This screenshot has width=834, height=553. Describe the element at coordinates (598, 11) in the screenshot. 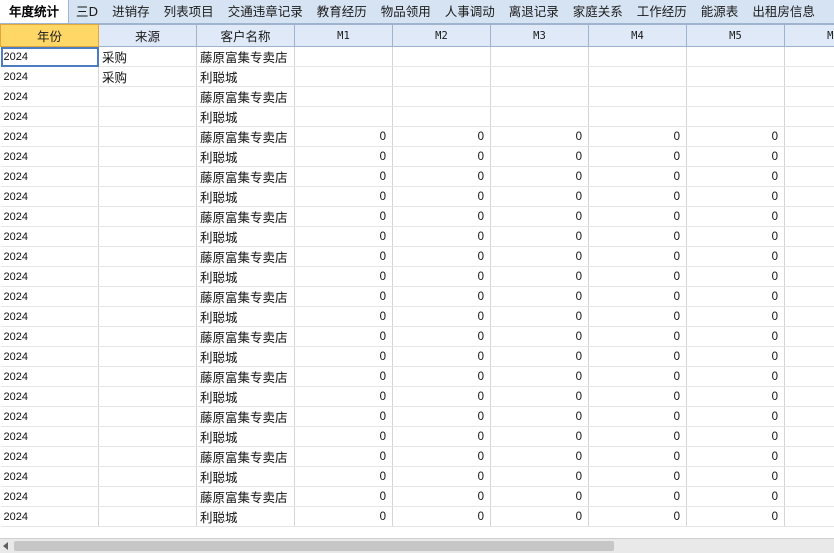

I see `sheet-tab: 家庭关系` at that location.